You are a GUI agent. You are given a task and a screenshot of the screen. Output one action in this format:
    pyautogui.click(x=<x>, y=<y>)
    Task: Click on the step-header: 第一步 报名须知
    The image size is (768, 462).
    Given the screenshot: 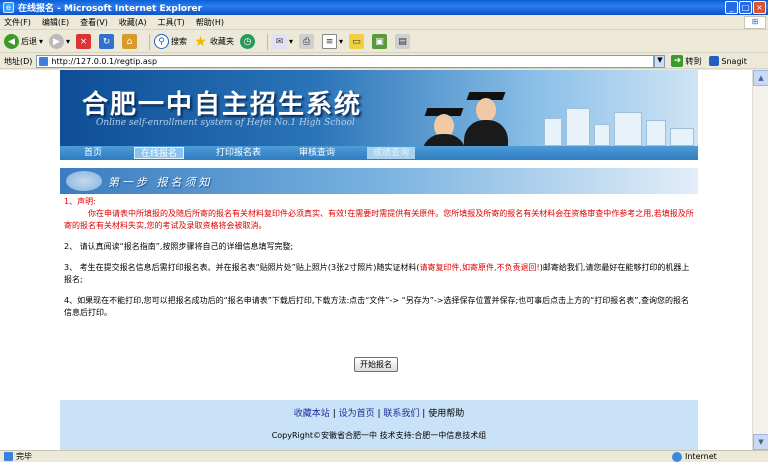 What is the action you would take?
    pyautogui.click(x=379, y=181)
    